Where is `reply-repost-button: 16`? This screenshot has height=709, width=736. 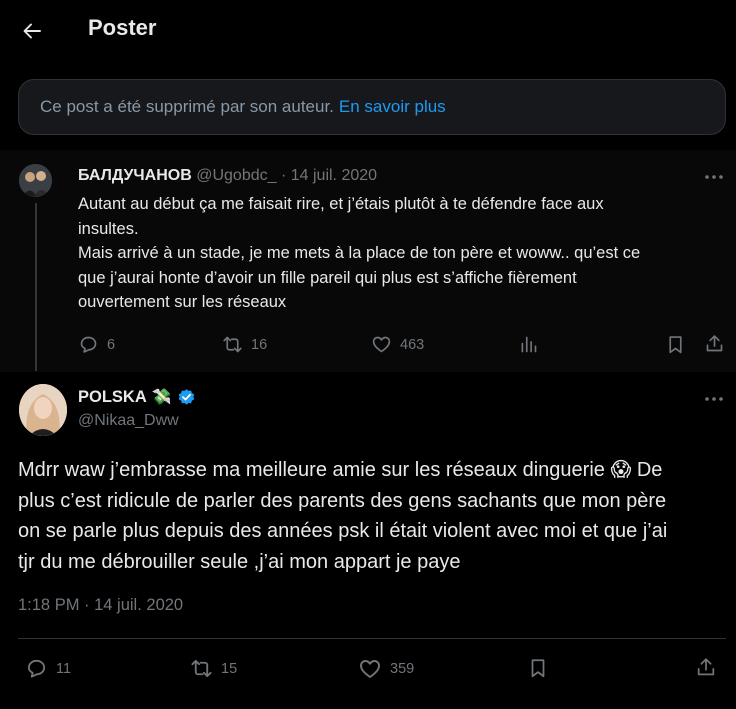
reply-repost-button: 16 is located at coordinates (244, 344).